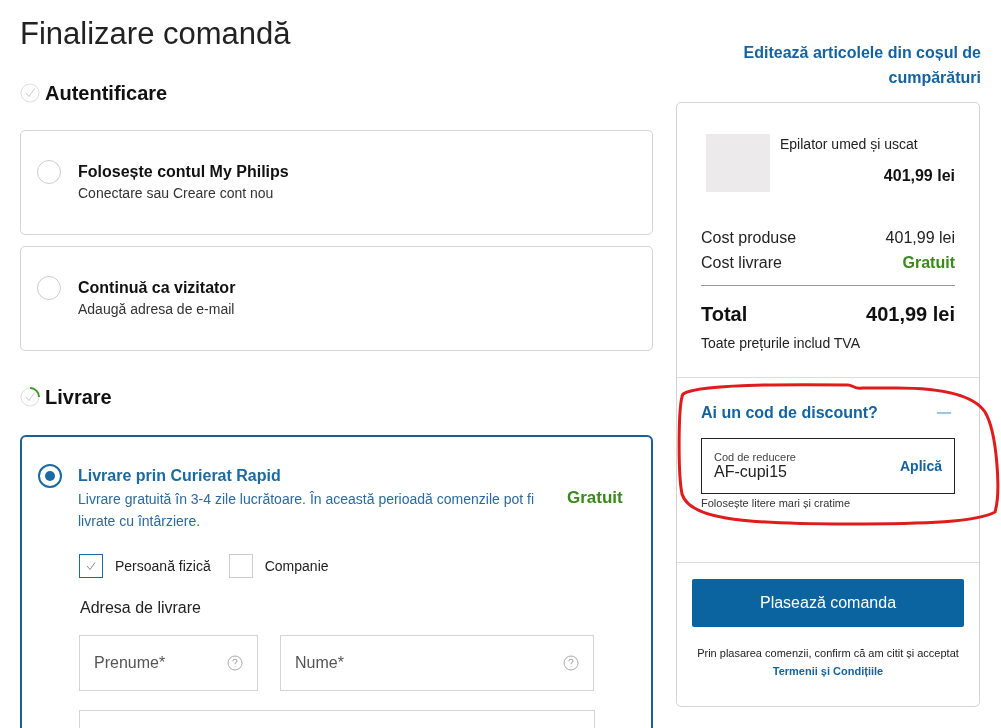  I want to click on shipping-description: Livrare gratuită în 3-4 zile lucrătoare. În această perioadă comenzile pot fi livrate cu întârziere., so click(307, 510).